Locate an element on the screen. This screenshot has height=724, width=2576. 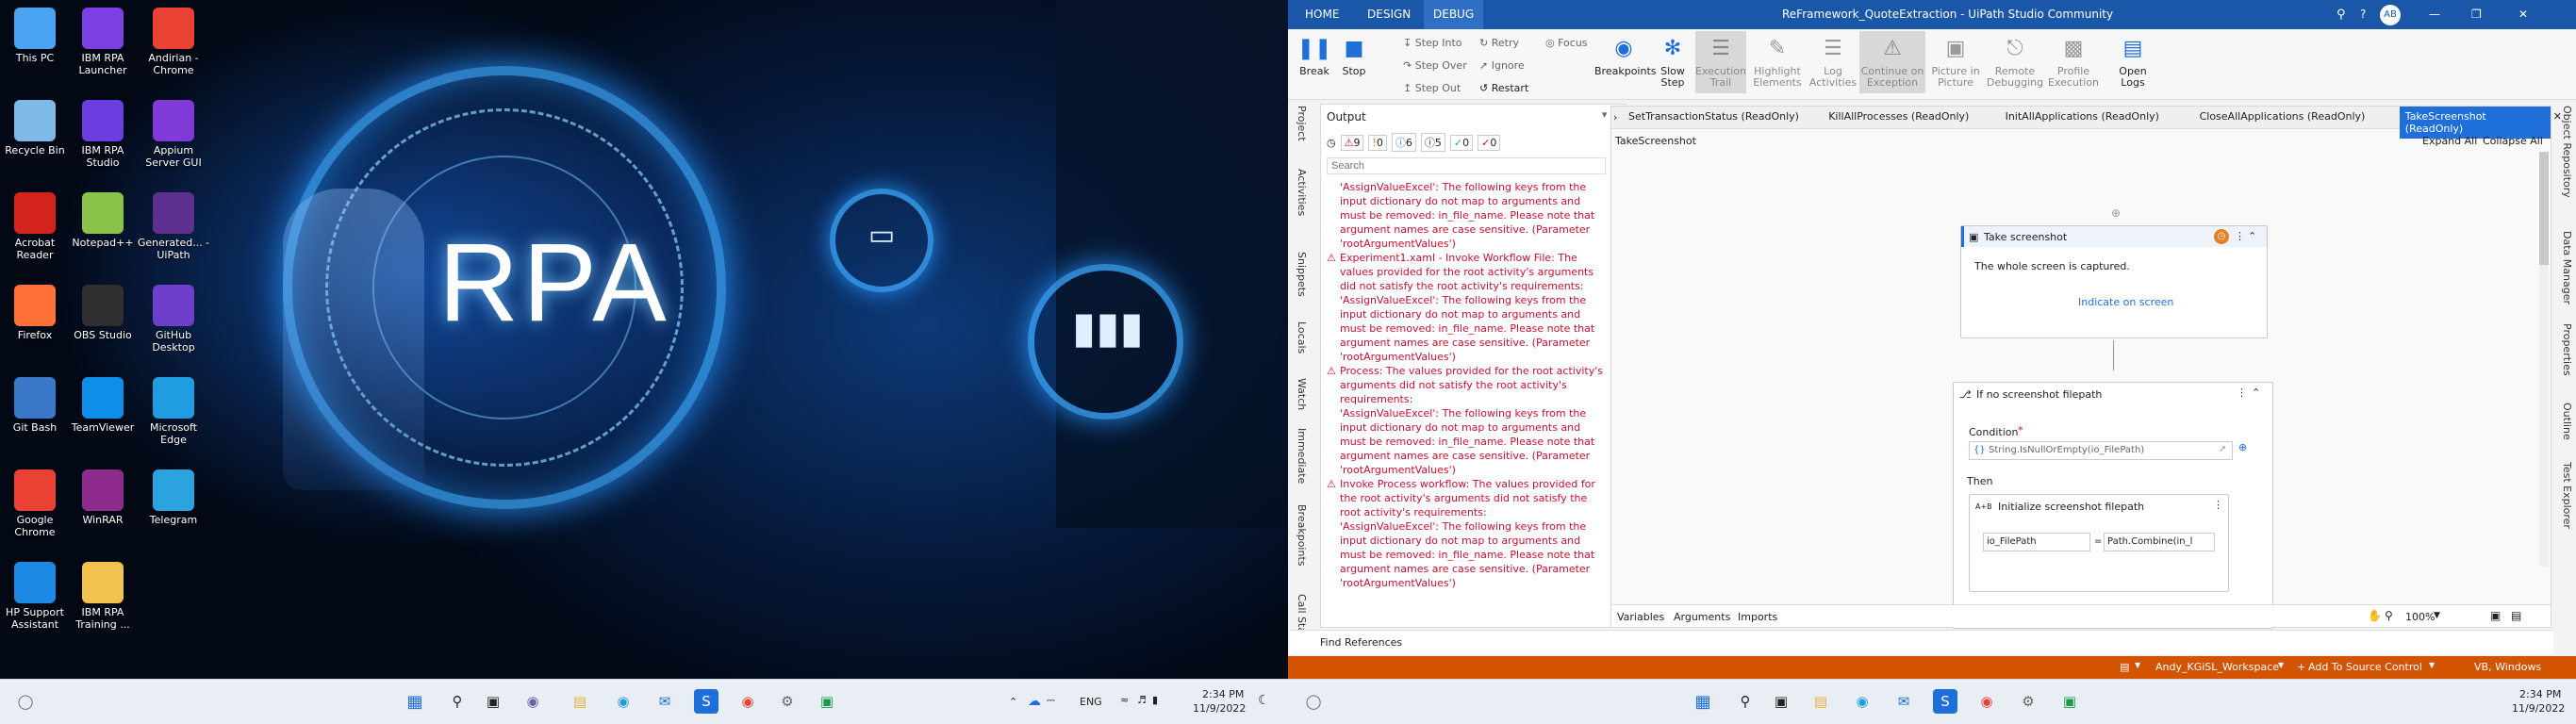
clock-time: 2:34 PM is located at coordinates (2540, 694).